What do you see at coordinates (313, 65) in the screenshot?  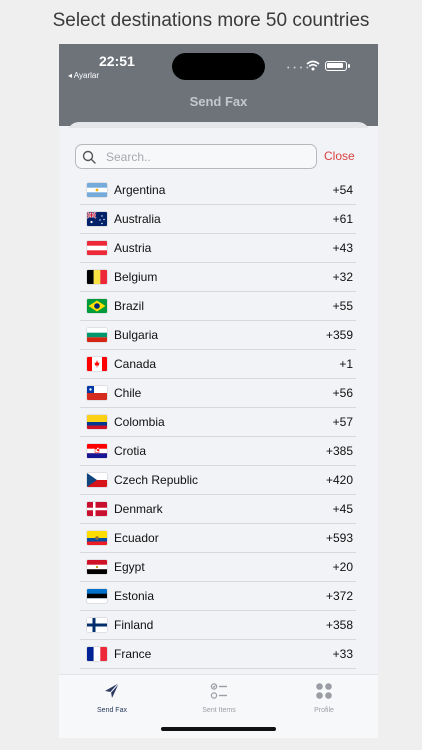 I see `wifi-icon` at bounding box center [313, 65].